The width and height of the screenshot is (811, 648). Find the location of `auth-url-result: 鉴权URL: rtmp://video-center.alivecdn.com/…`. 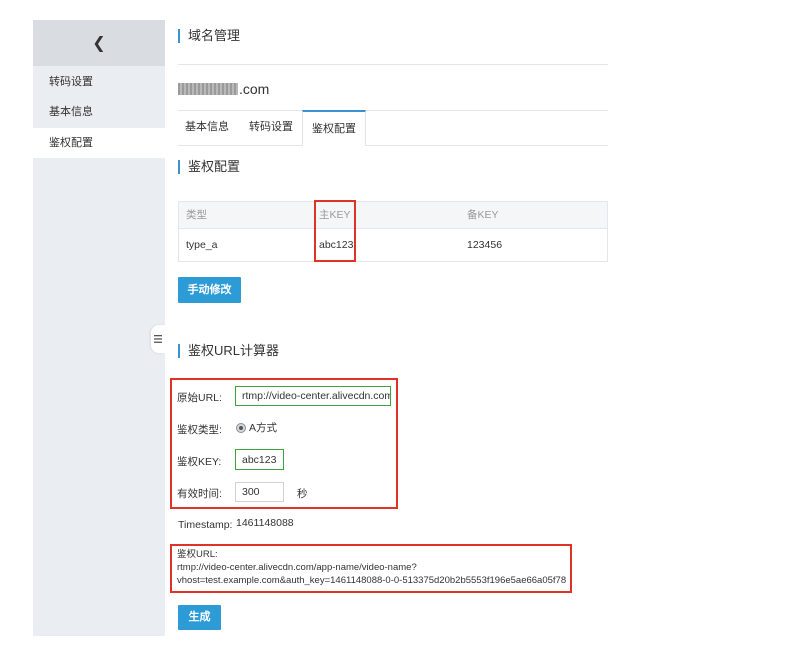

auth-url-result: 鉴权URL: rtmp://video-center.alivecdn.com/… is located at coordinates (371, 567).